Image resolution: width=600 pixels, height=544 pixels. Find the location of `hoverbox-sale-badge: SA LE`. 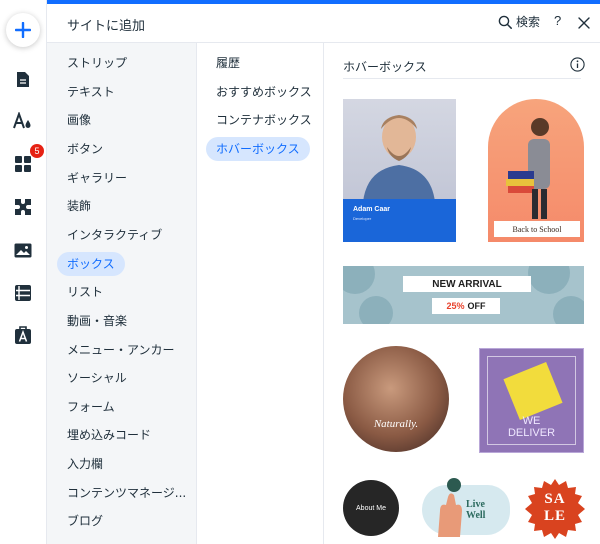

hoverbox-sale-badge: SA LE is located at coordinates (555, 509).